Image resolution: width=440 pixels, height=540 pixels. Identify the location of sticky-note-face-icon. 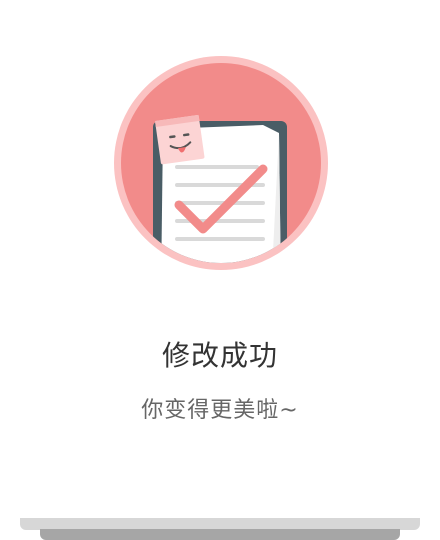
(180, 139).